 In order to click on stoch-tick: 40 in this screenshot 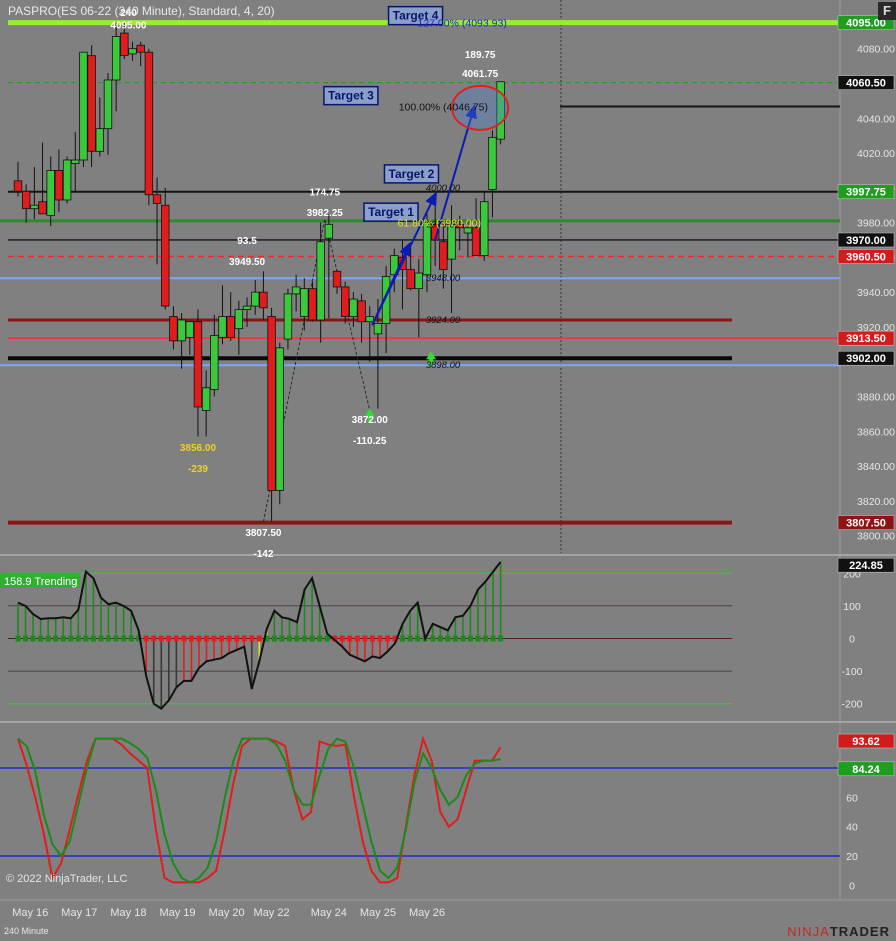, I will do `click(852, 828)`.